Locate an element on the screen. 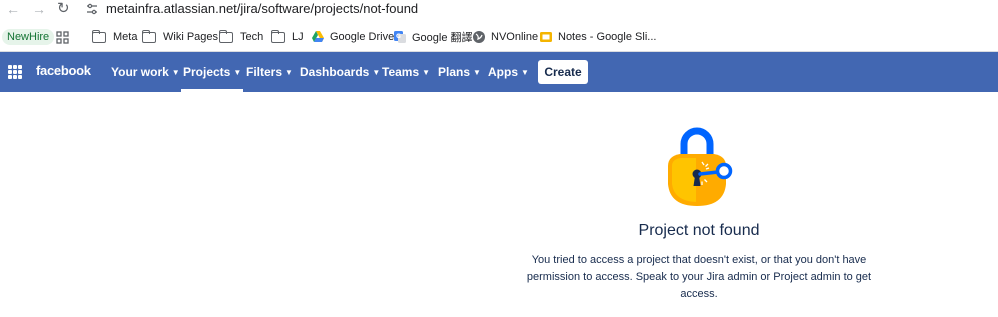  bookmark-label: Meta is located at coordinates (125, 37).